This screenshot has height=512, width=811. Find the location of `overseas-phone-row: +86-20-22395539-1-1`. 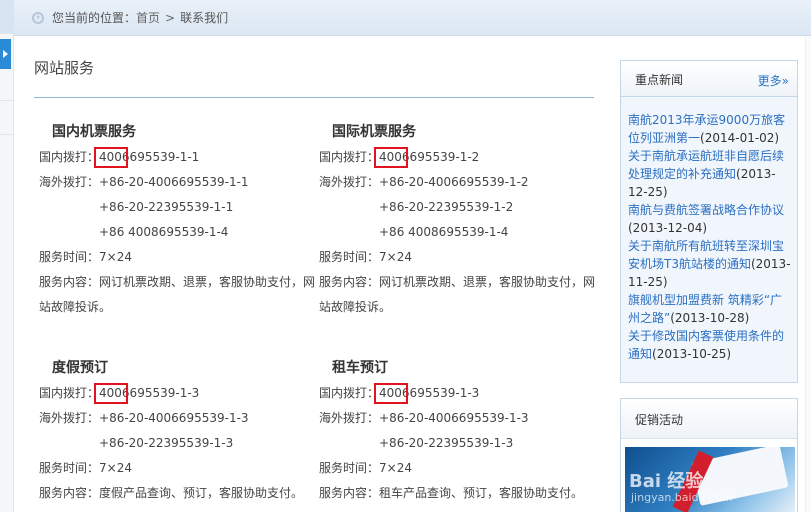

overseas-phone-row: +86-20-22395539-1-1 is located at coordinates (179, 207).